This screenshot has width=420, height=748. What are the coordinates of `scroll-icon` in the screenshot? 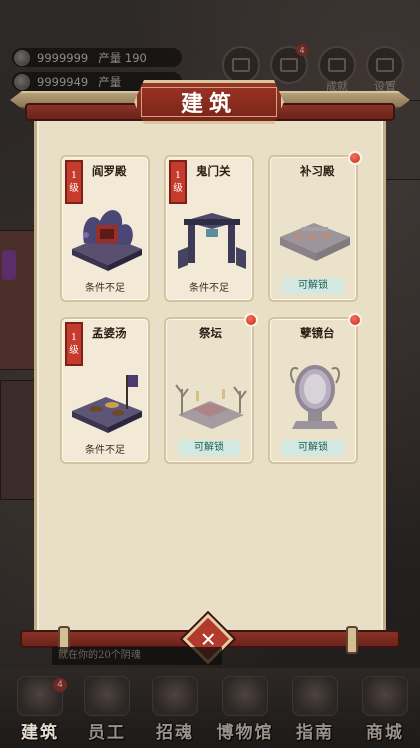 It's located at (337, 65).